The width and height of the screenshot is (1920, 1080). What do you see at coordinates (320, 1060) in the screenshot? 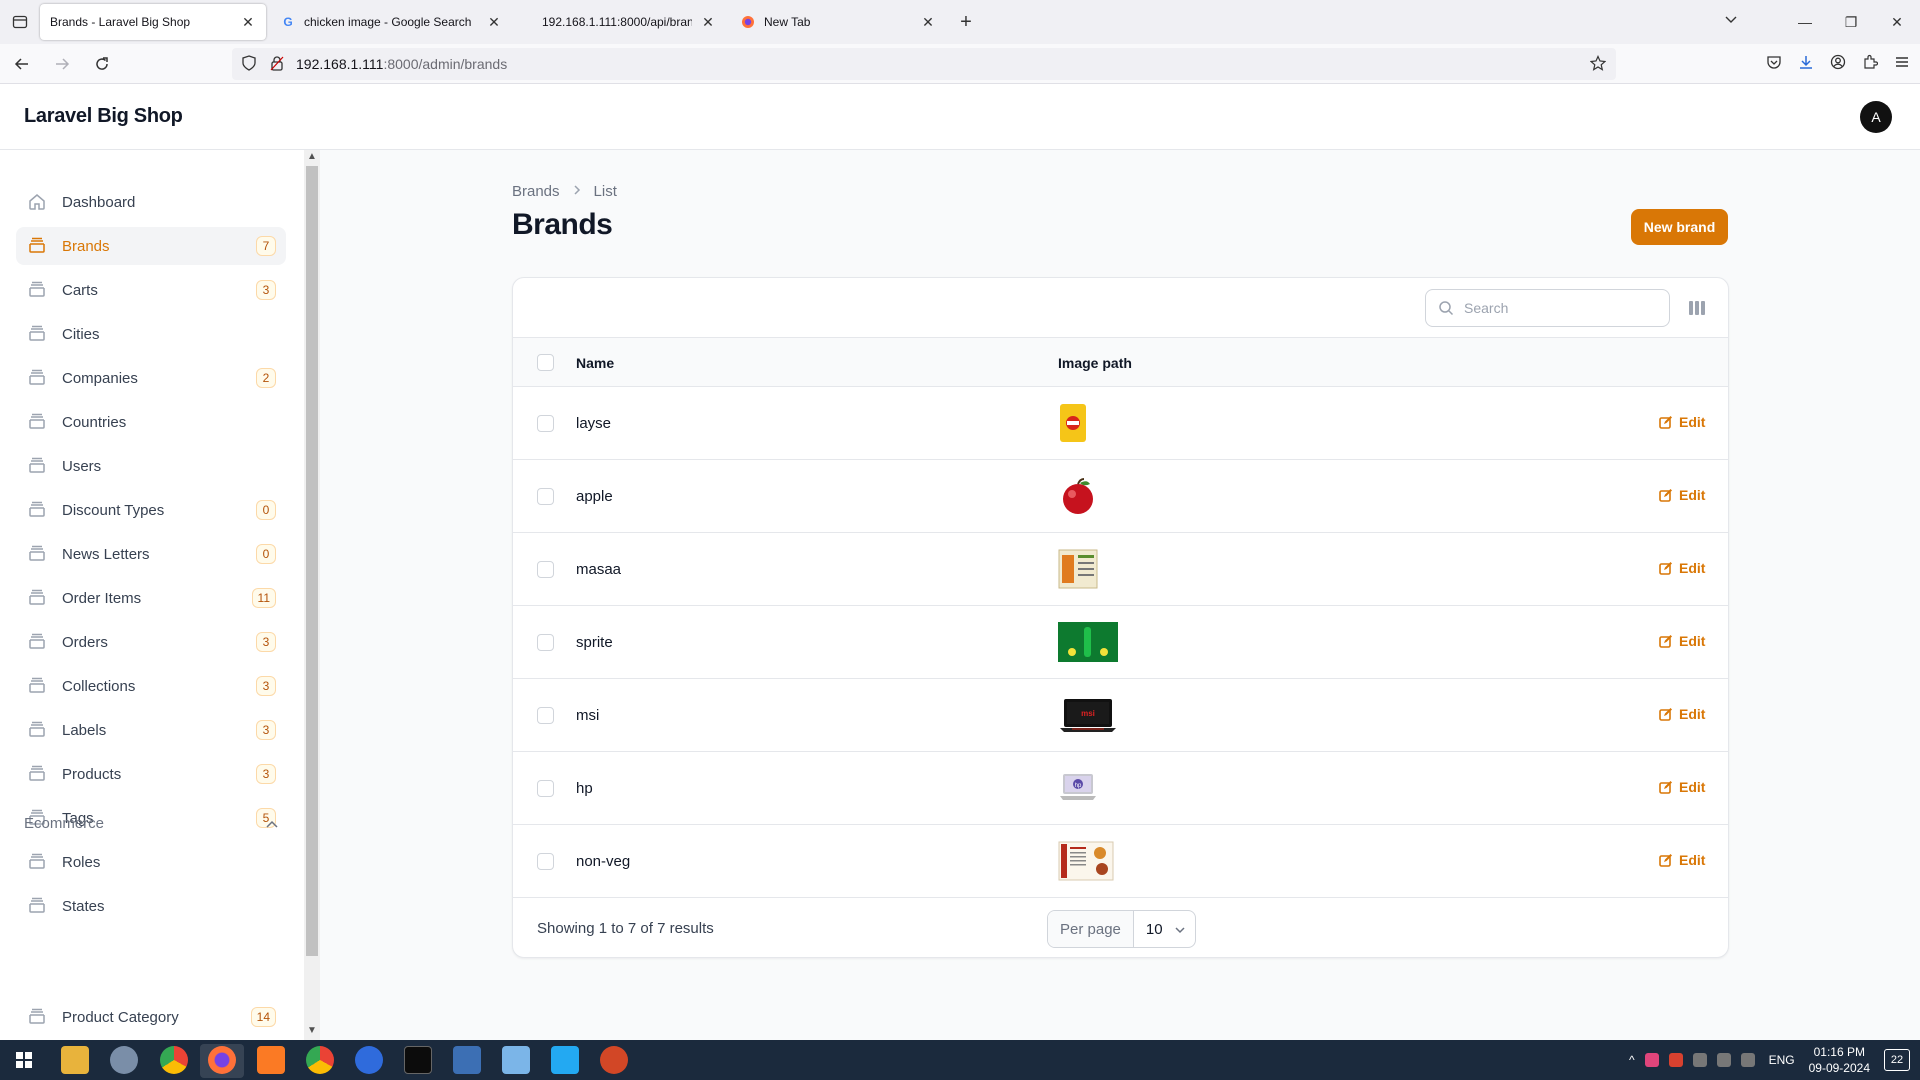
I see `chrome-profile-icon` at bounding box center [320, 1060].